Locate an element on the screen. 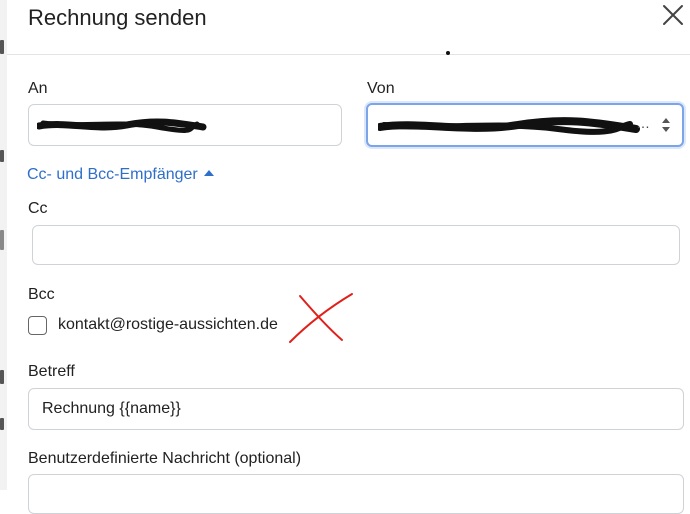 Image resolution: width=690 pixels, height=514 pixels. subject-field-value: Rechnung {{name}} is located at coordinates (111, 408).